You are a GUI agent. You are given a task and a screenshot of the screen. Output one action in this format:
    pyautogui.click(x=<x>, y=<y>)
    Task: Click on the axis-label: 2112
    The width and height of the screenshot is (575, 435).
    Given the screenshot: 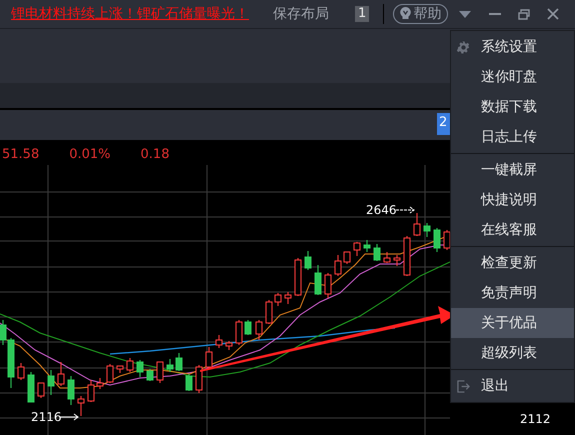 What is the action you would take?
    pyautogui.click(x=535, y=419)
    